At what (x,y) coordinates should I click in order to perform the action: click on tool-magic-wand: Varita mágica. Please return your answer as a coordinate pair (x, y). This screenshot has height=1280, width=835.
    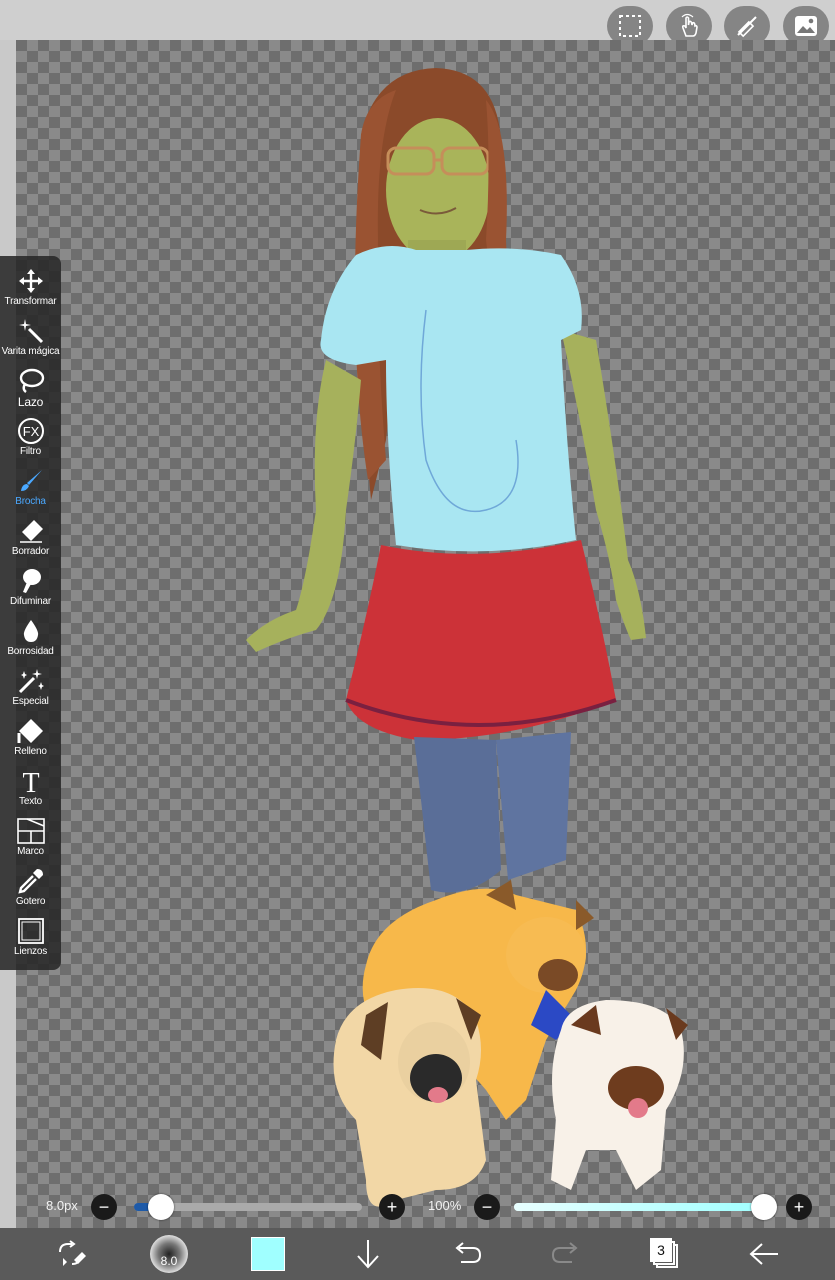
    Looking at the image, I should click on (30, 339).